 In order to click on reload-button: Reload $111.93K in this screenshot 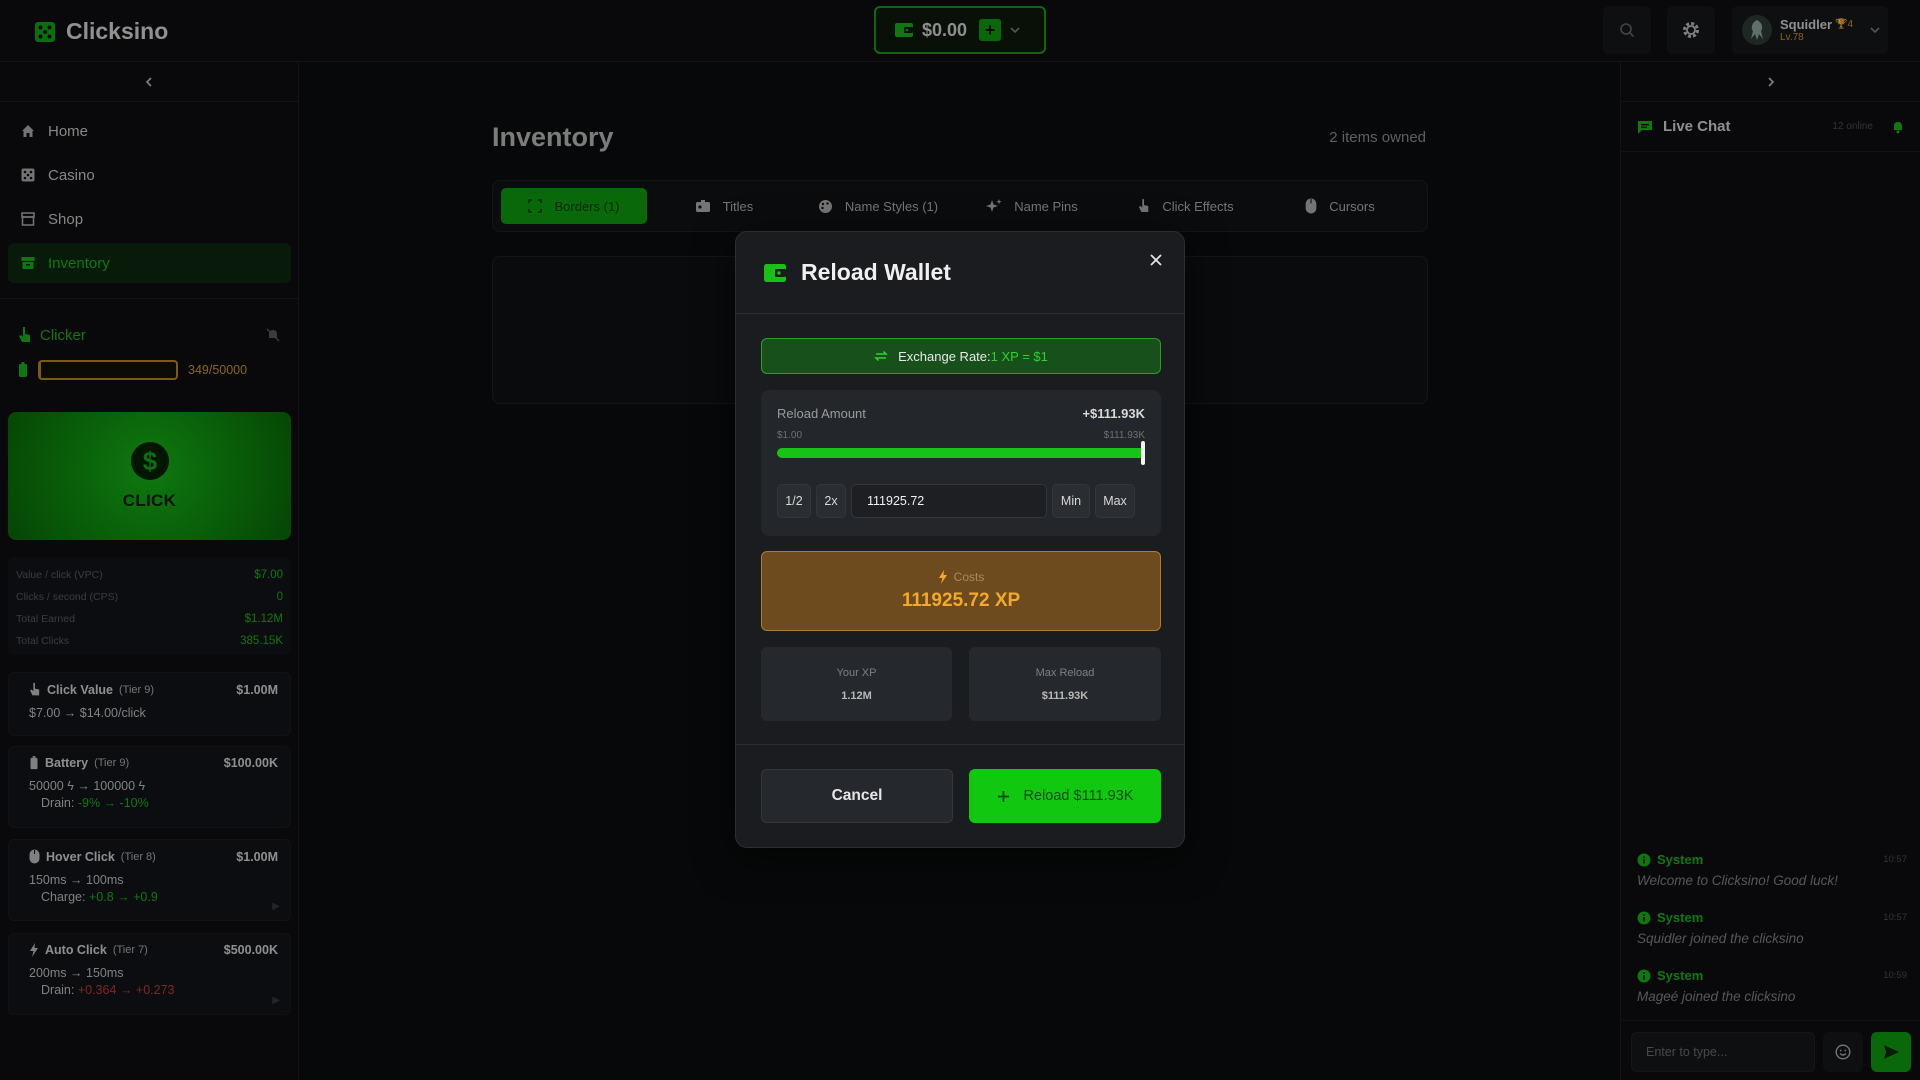, I will do `click(1065, 796)`.